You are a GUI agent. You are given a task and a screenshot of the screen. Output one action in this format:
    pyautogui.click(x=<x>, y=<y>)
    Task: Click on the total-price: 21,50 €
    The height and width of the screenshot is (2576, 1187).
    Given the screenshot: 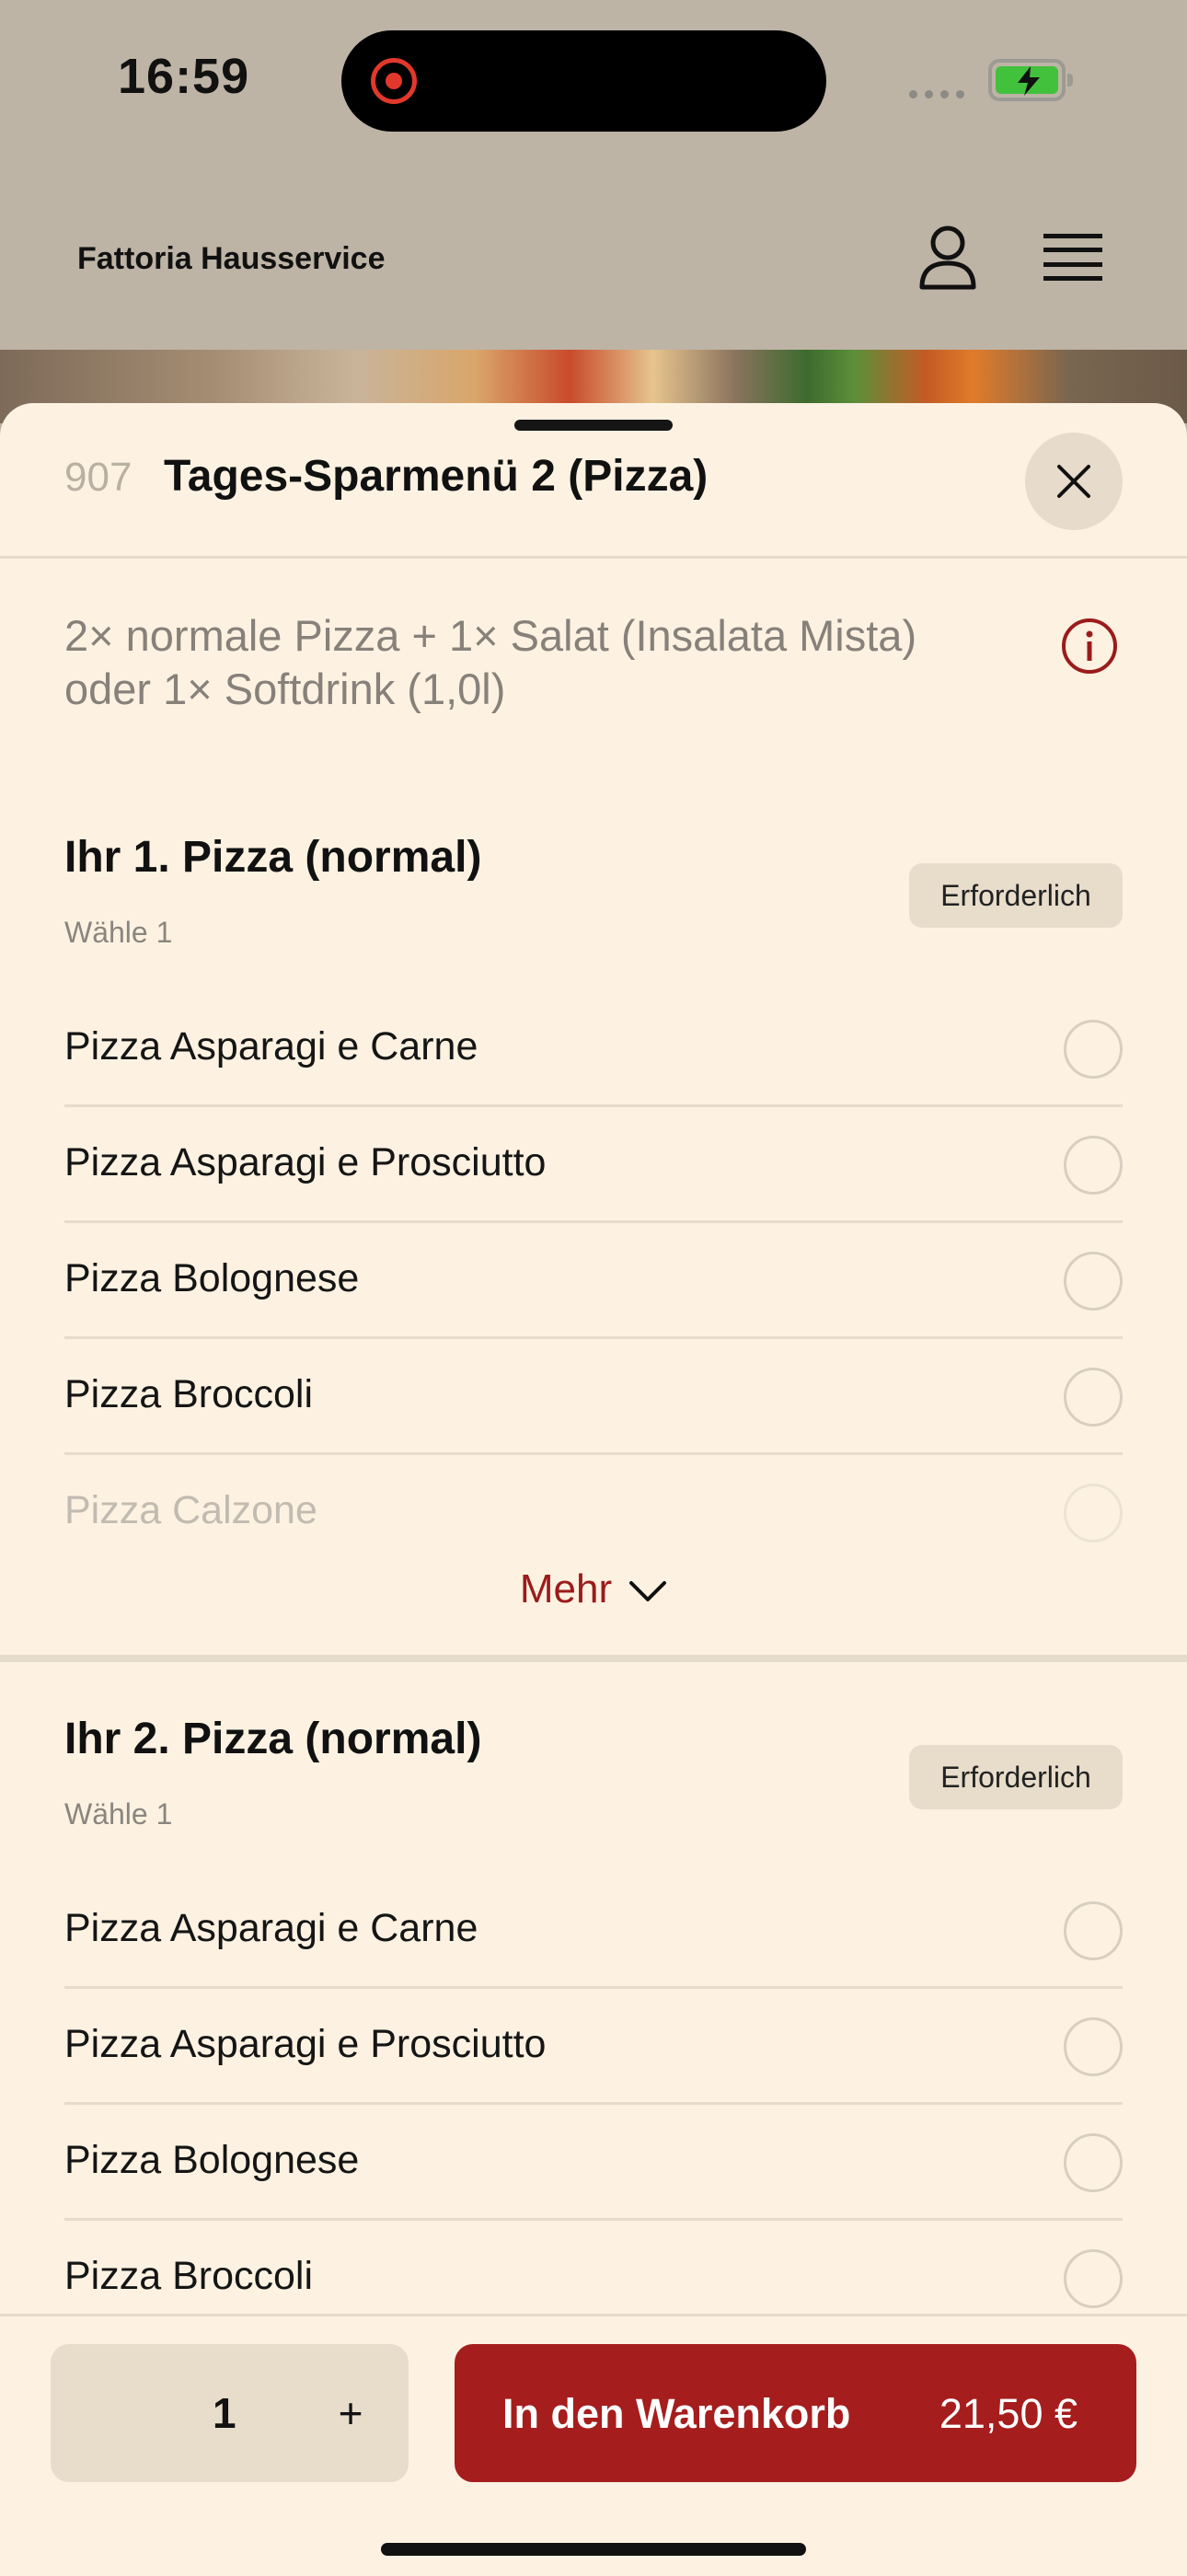 What is the action you would take?
    pyautogui.click(x=1008, y=2413)
    